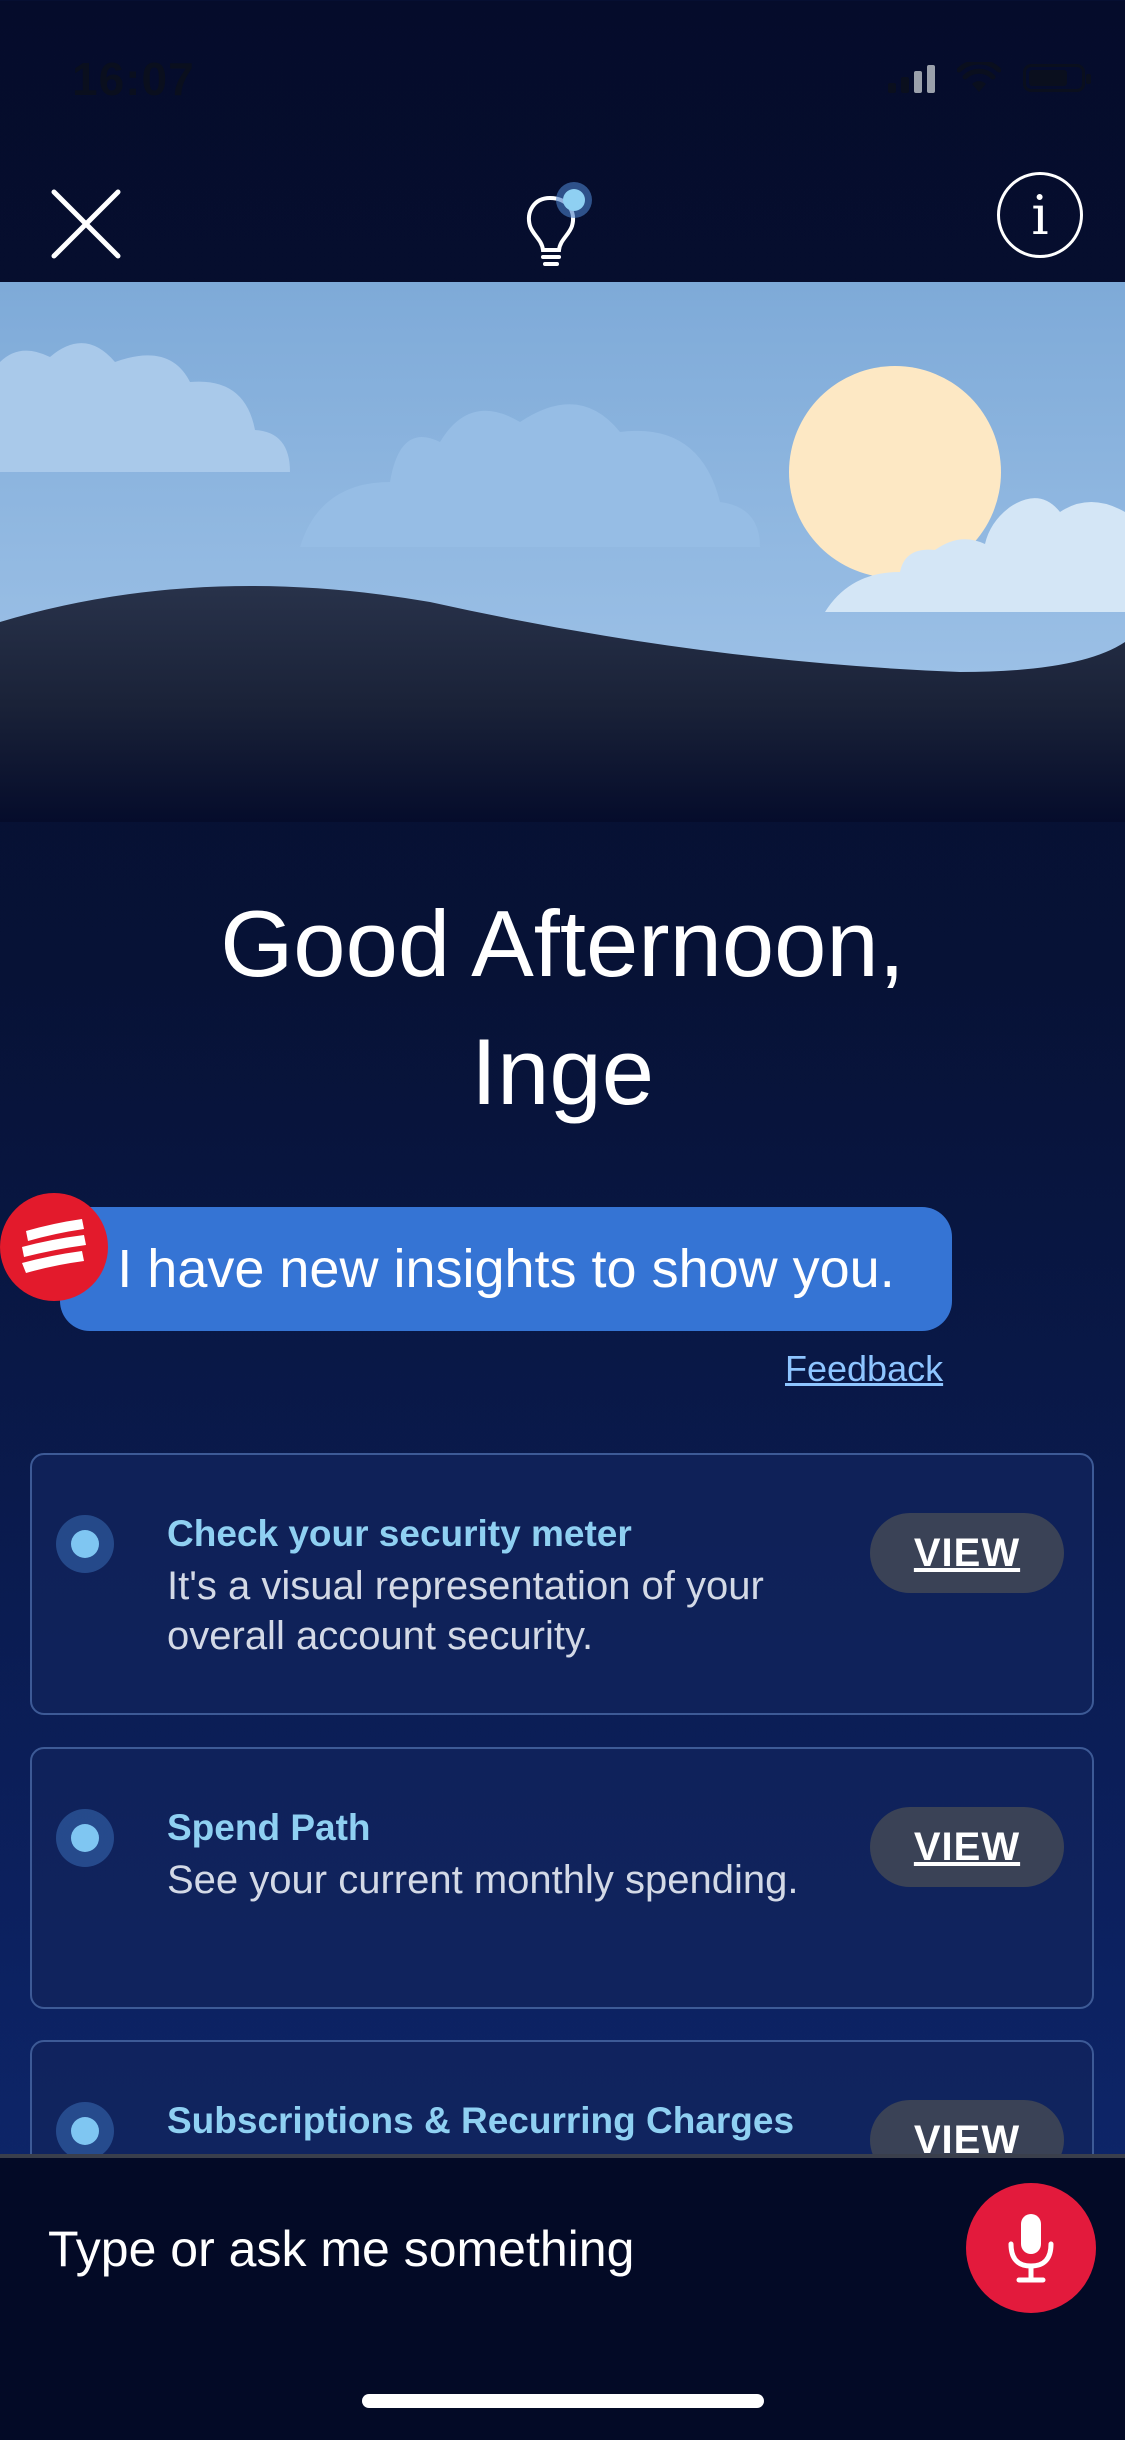 The height and width of the screenshot is (2440, 1125). I want to click on greeting-heading: Good Afternoon, Inge, so click(562, 1008).